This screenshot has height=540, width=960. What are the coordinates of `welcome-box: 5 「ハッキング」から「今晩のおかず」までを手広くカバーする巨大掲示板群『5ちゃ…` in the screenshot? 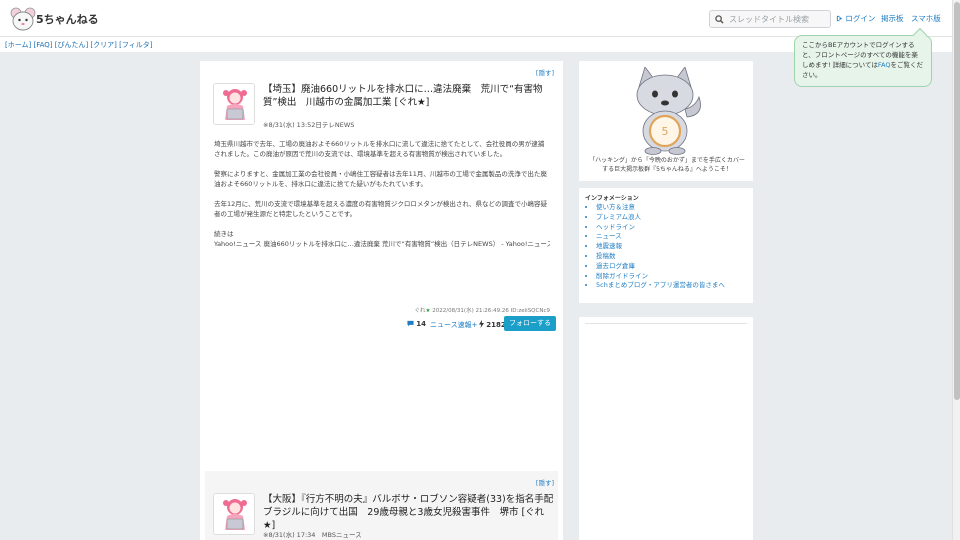 It's located at (666, 121).